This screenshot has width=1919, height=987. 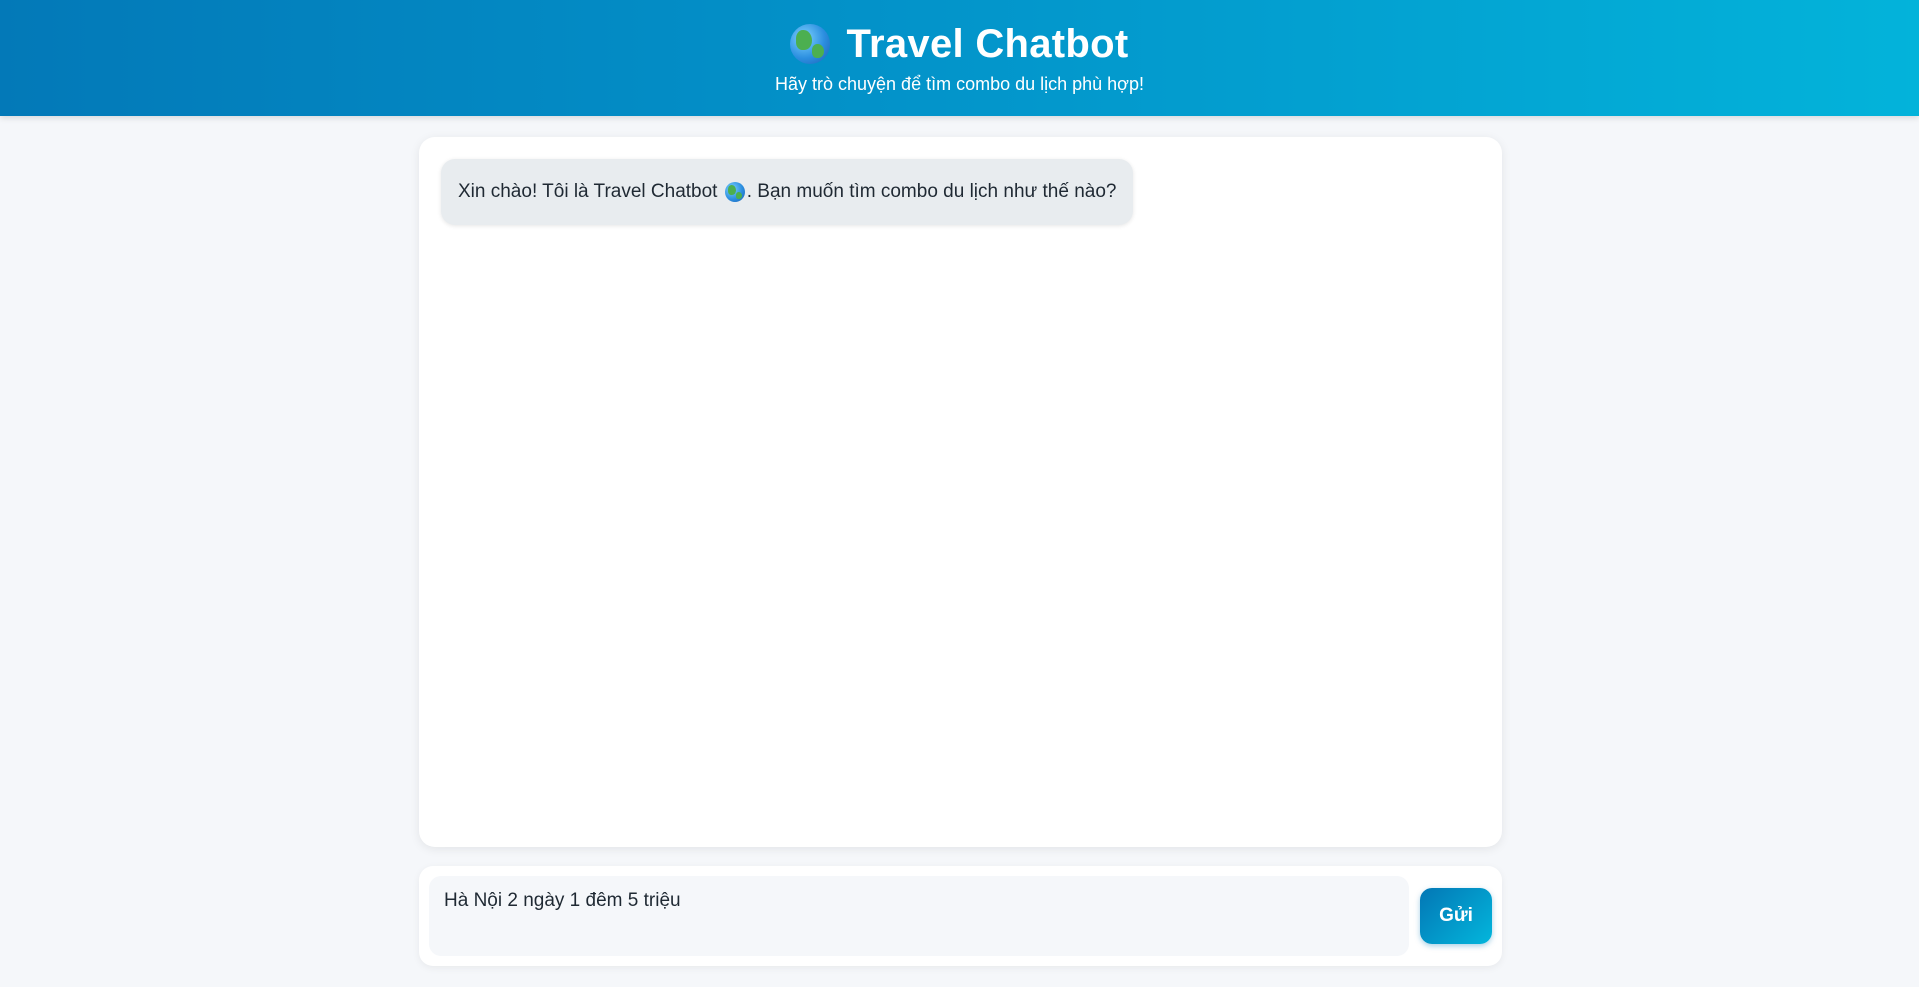 What do you see at coordinates (1456, 916) in the screenshot?
I see `send-button: Gửi` at bounding box center [1456, 916].